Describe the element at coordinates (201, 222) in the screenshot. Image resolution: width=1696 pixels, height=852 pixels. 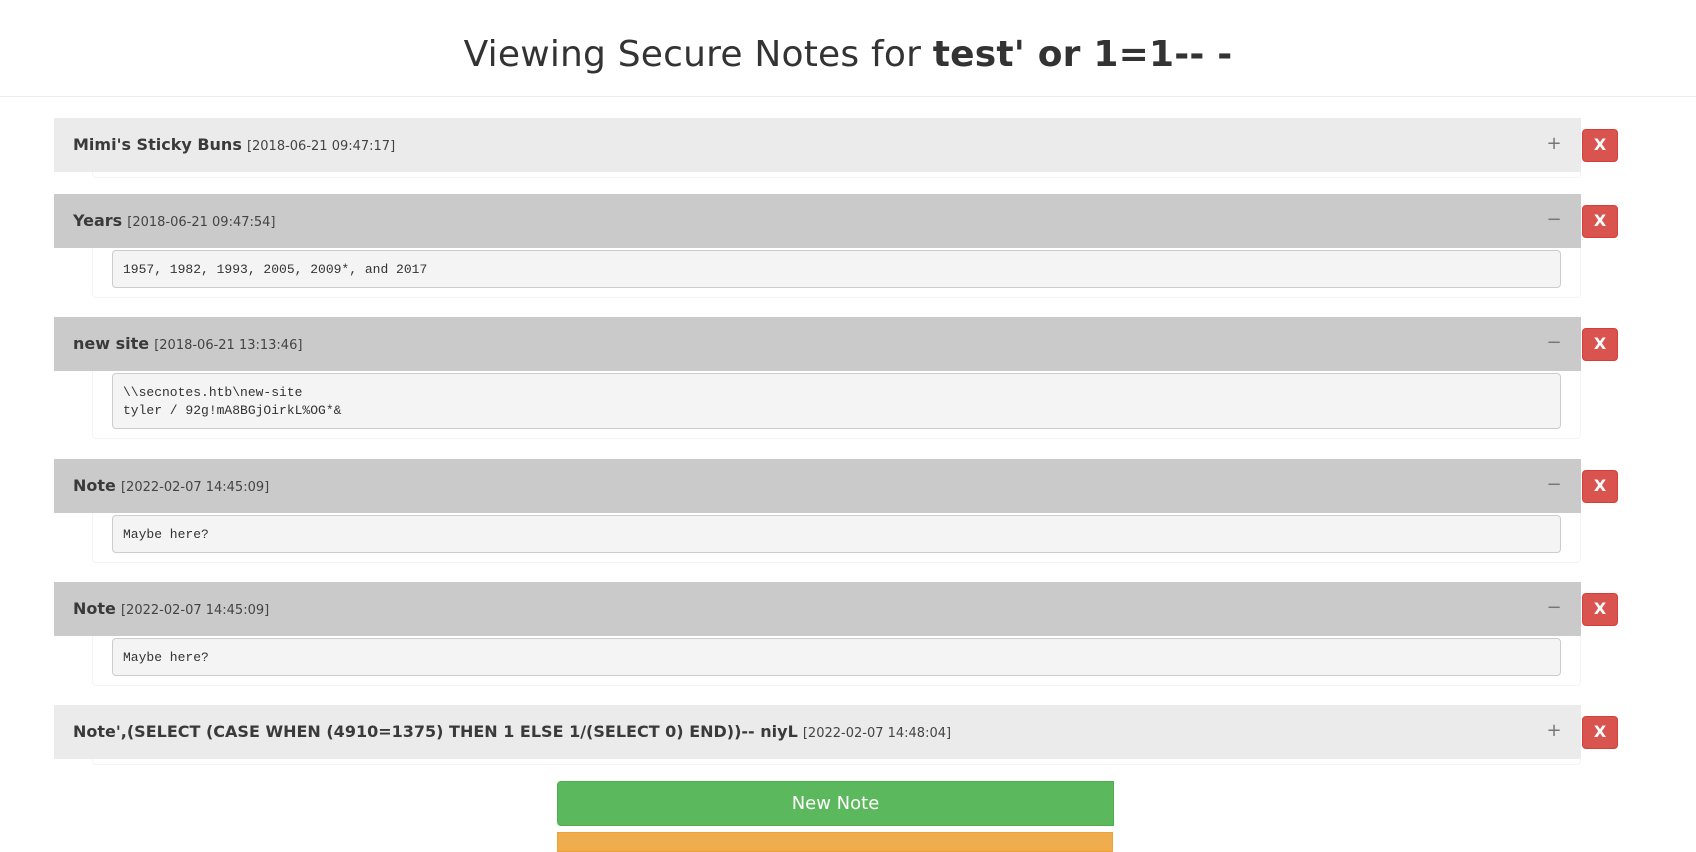
I see `note-timestamp: [2018-06-21 09:47:54]` at that location.